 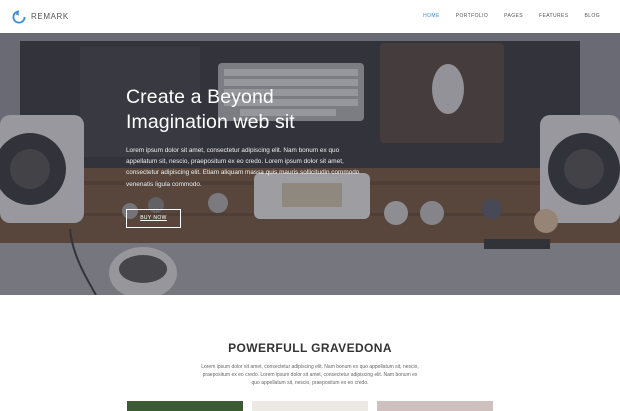 I want to click on main-menu: HOME PORTFOLIO PAGES FEATURES BLOG, so click(x=511, y=16).